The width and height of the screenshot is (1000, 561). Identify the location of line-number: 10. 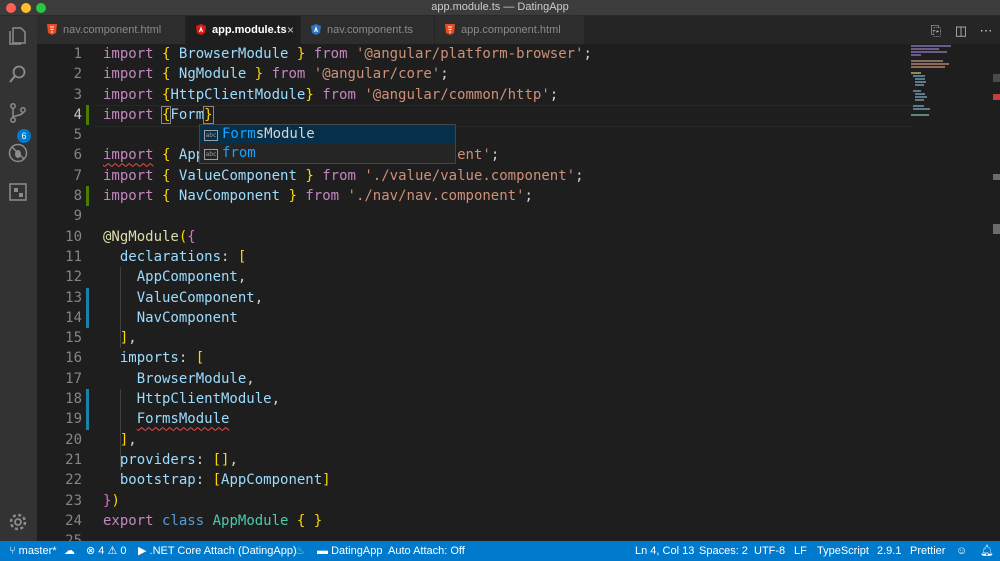
(73, 236).